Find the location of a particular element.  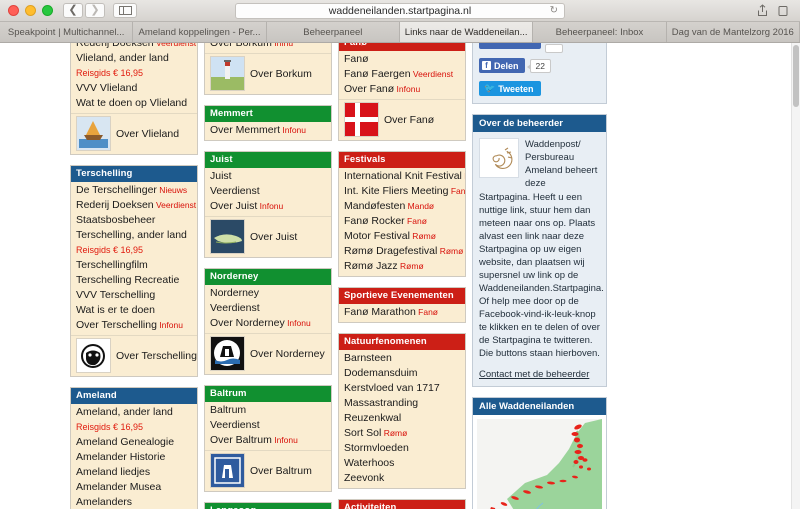

twitter-share-button: 🐦 Tweeten is located at coordinates (510, 88).